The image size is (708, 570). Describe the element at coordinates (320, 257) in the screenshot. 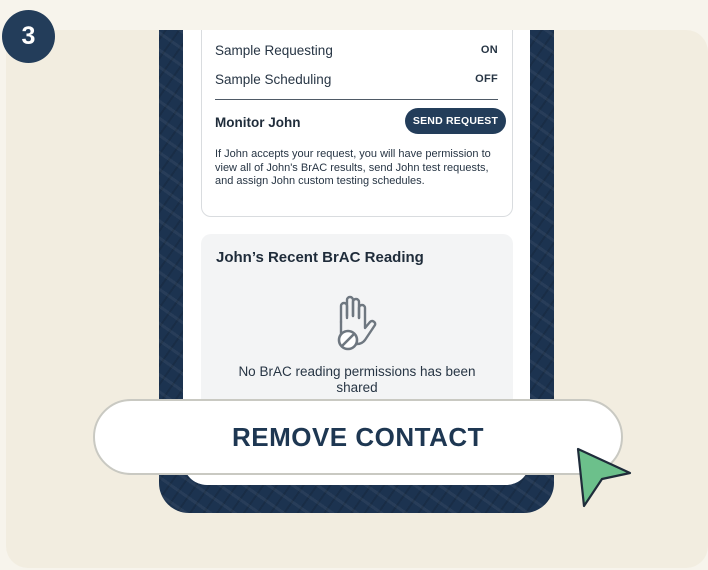

I see `brac-card-title: John’s Recent BrAC Reading` at that location.